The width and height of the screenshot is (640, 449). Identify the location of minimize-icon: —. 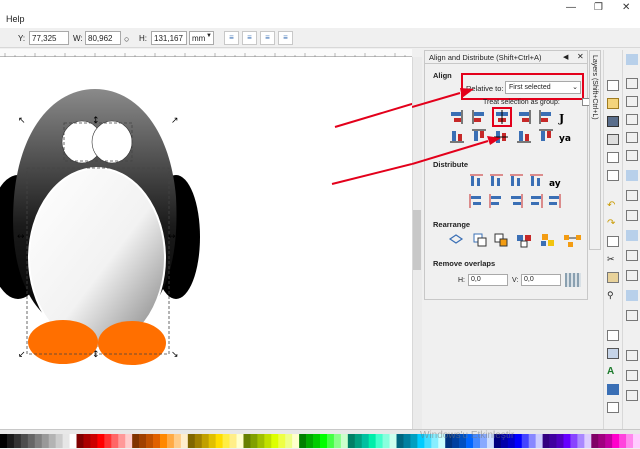
(571, 7).